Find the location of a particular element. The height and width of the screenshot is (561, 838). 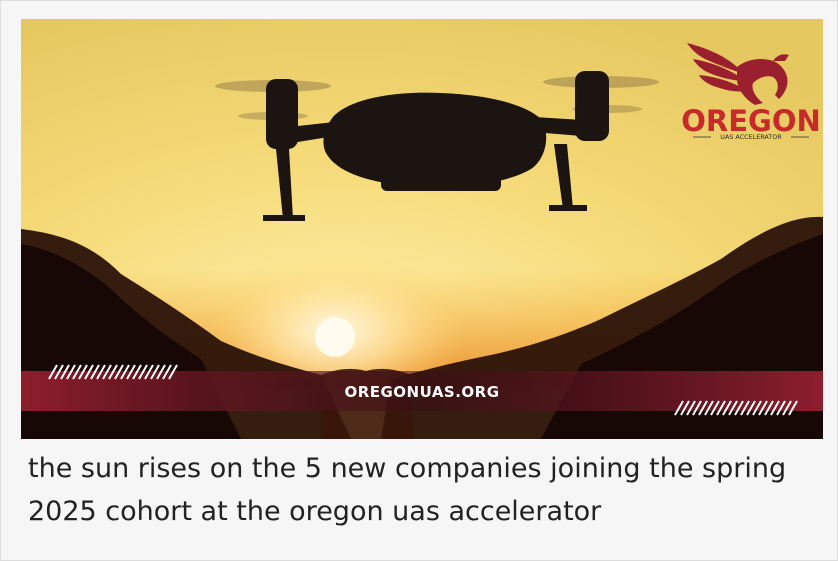

logo-subtitle: UAS ACCELERATOR is located at coordinates (751, 137).